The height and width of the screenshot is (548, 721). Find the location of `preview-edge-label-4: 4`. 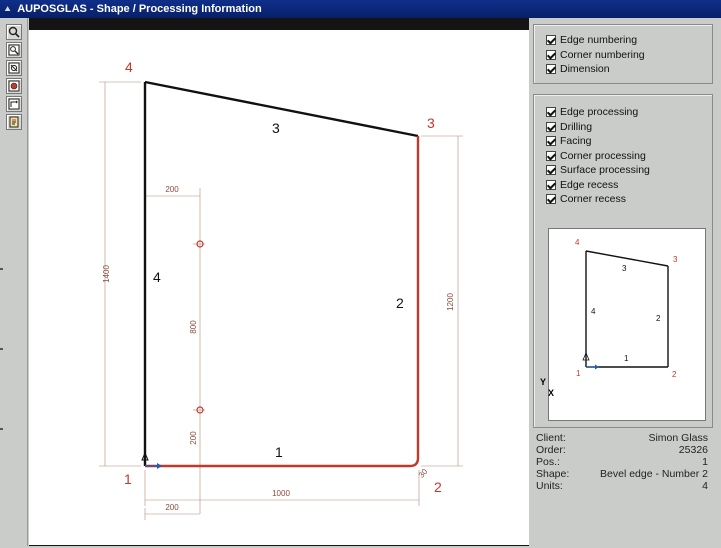

preview-edge-label-4: 4 is located at coordinates (593, 311).